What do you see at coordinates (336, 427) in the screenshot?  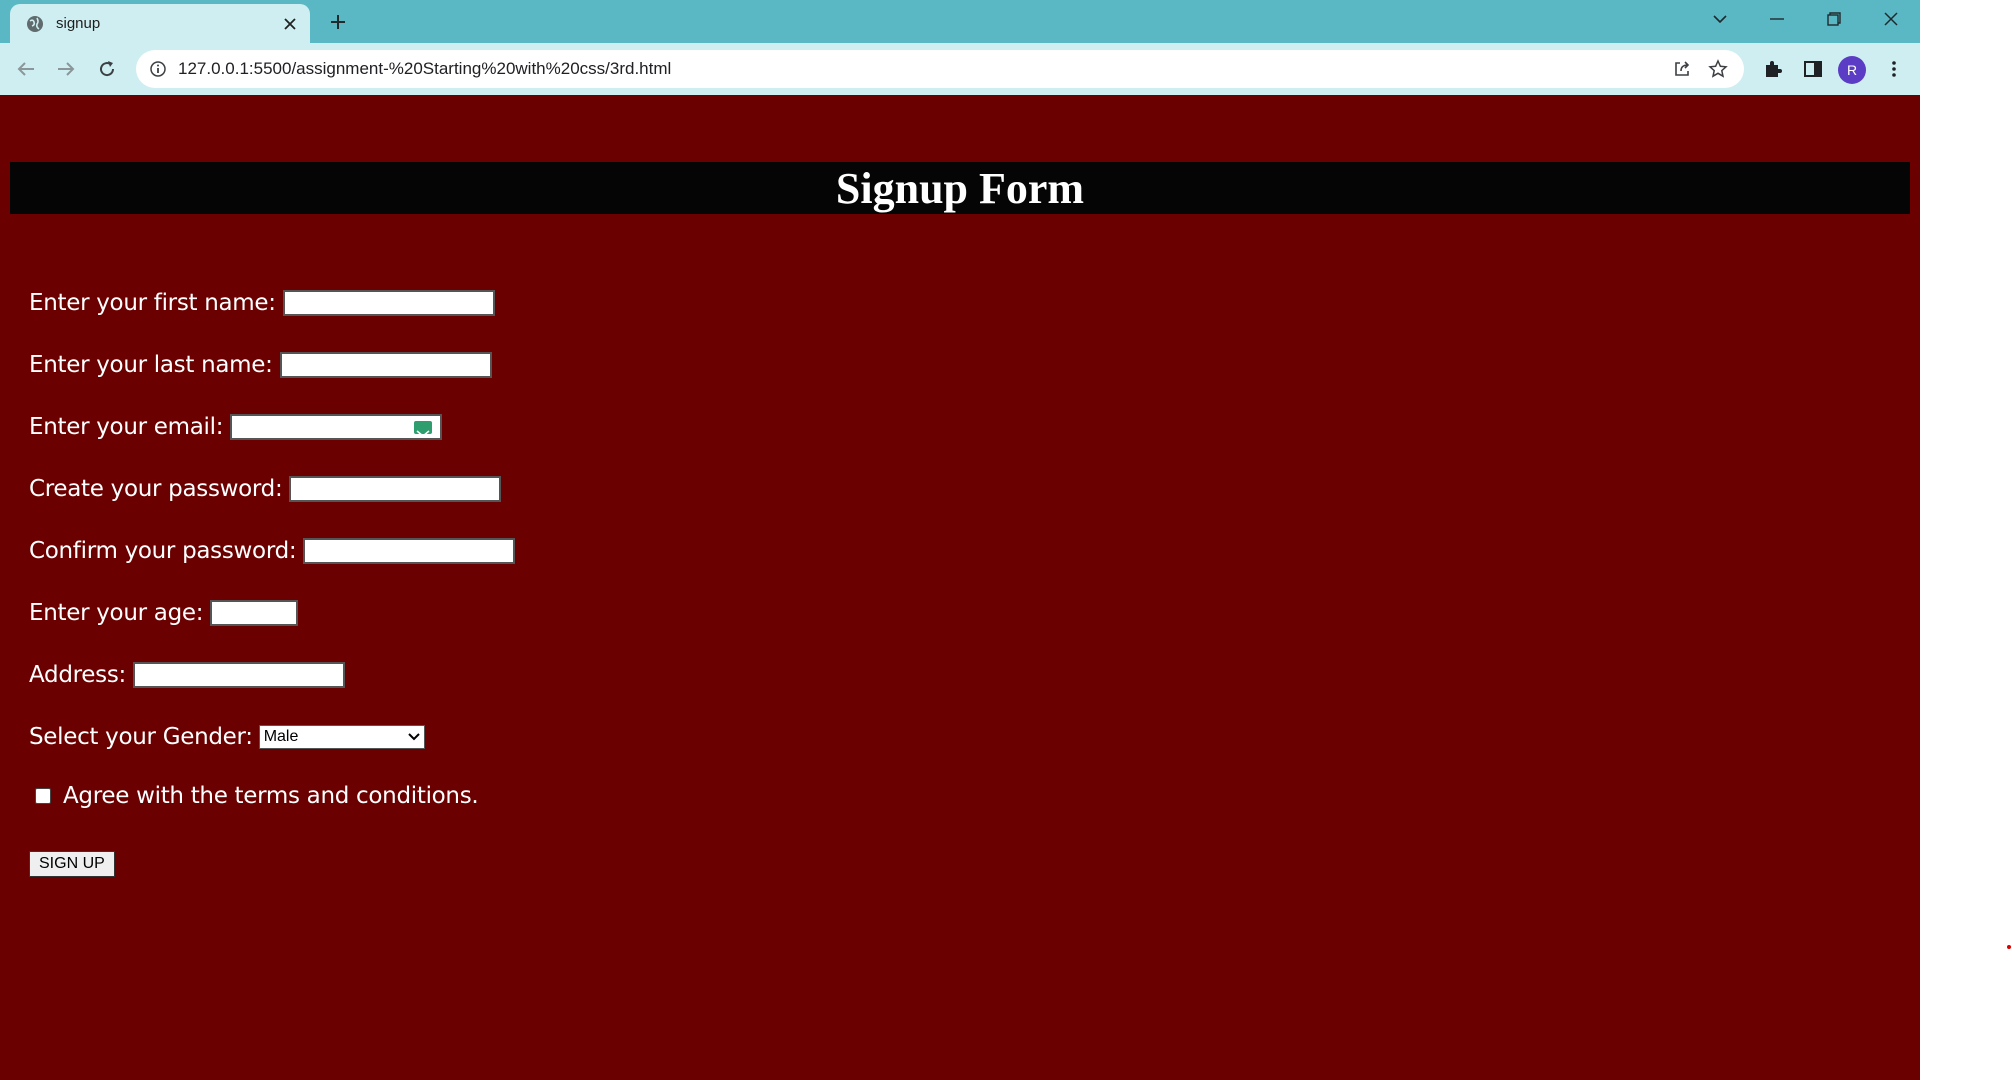 I see `email-input` at bounding box center [336, 427].